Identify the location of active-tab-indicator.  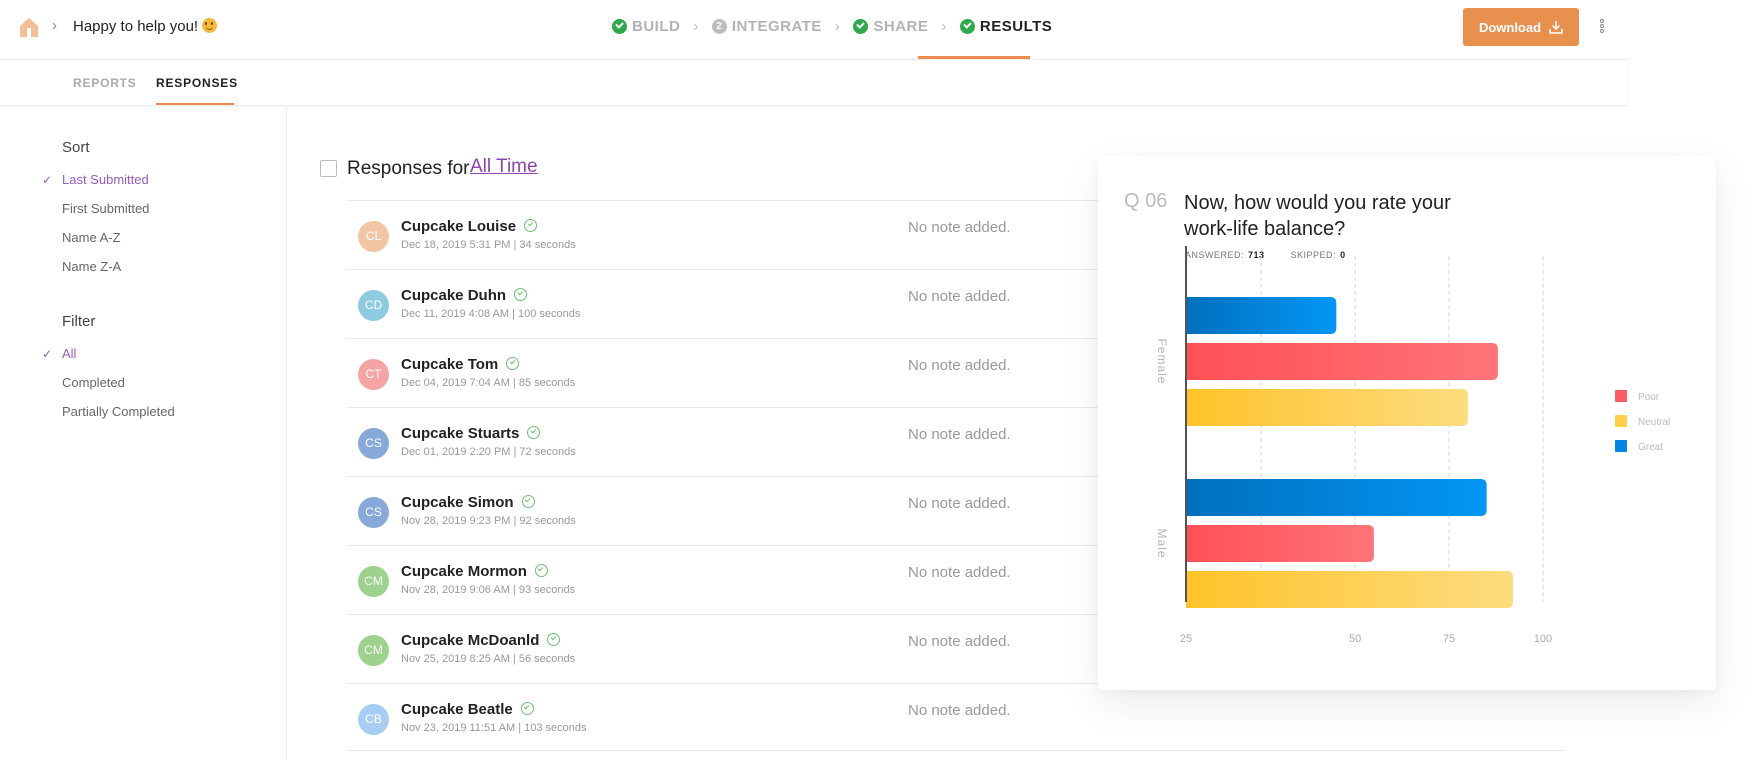
(195, 104).